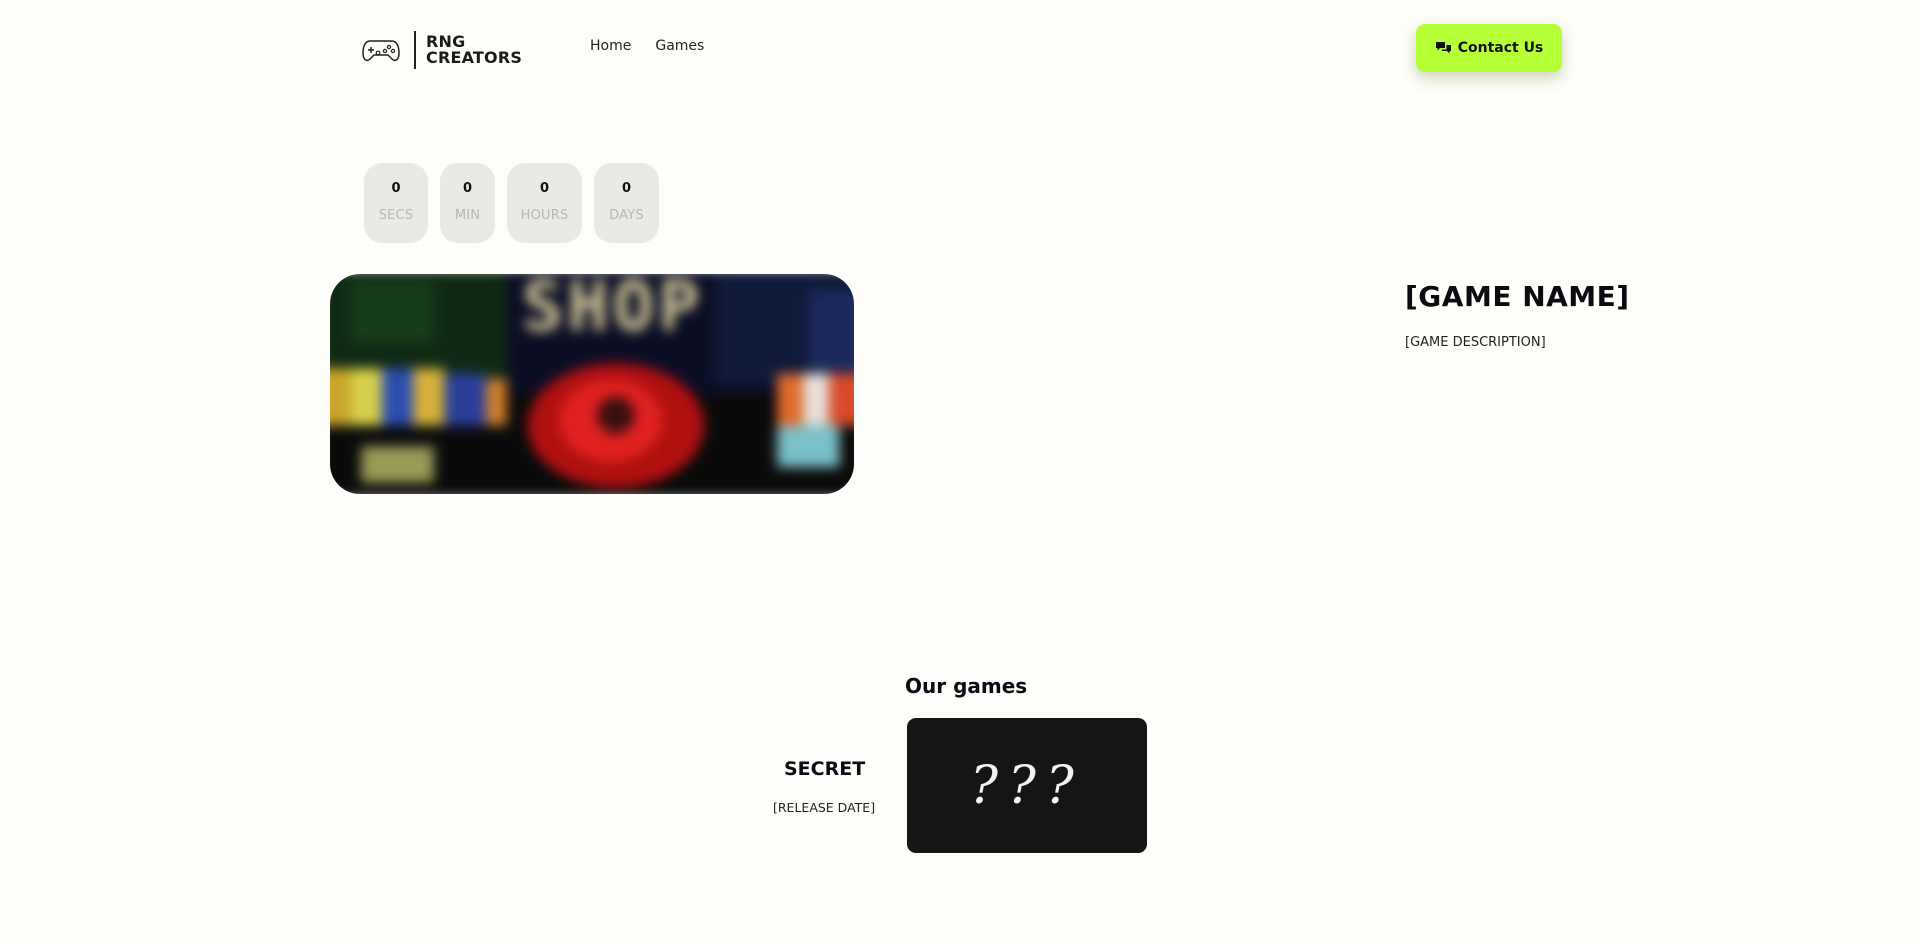 The width and height of the screenshot is (1920, 944). What do you see at coordinates (825, 769) in the screenshot?
I see `game-title: SECRET` at bounding box center [825, 769].